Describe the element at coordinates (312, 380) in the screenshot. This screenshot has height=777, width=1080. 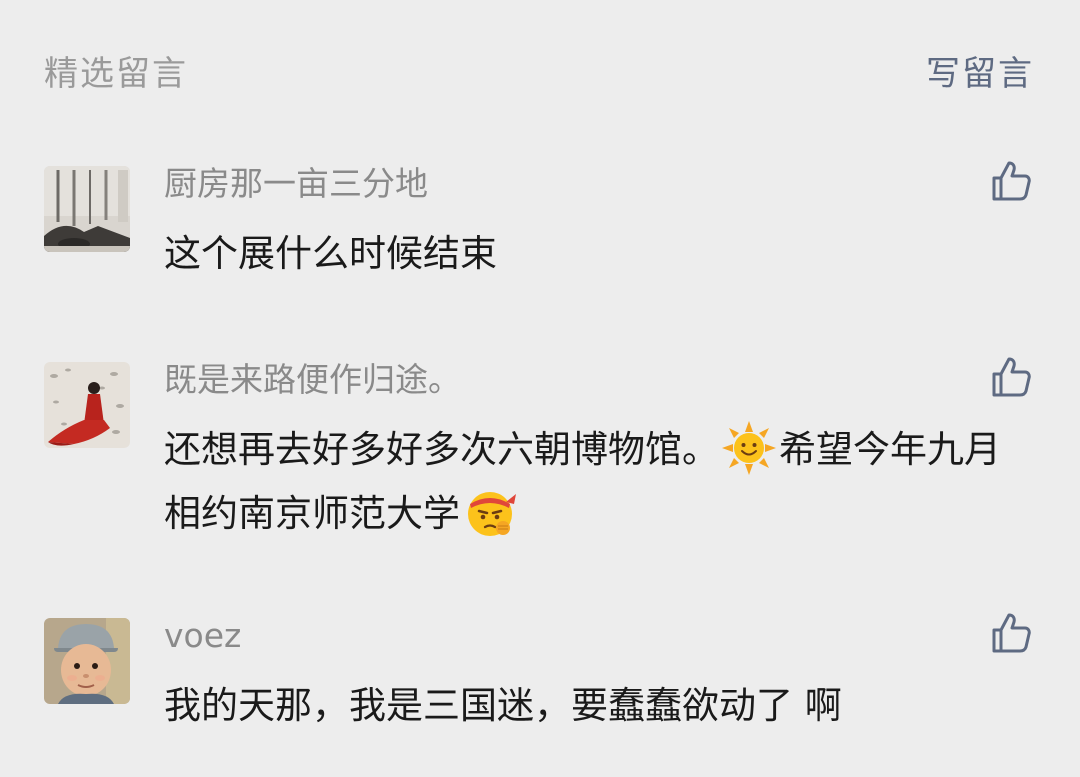
I see `comment-author: 既是来路便作归途。` at that location.